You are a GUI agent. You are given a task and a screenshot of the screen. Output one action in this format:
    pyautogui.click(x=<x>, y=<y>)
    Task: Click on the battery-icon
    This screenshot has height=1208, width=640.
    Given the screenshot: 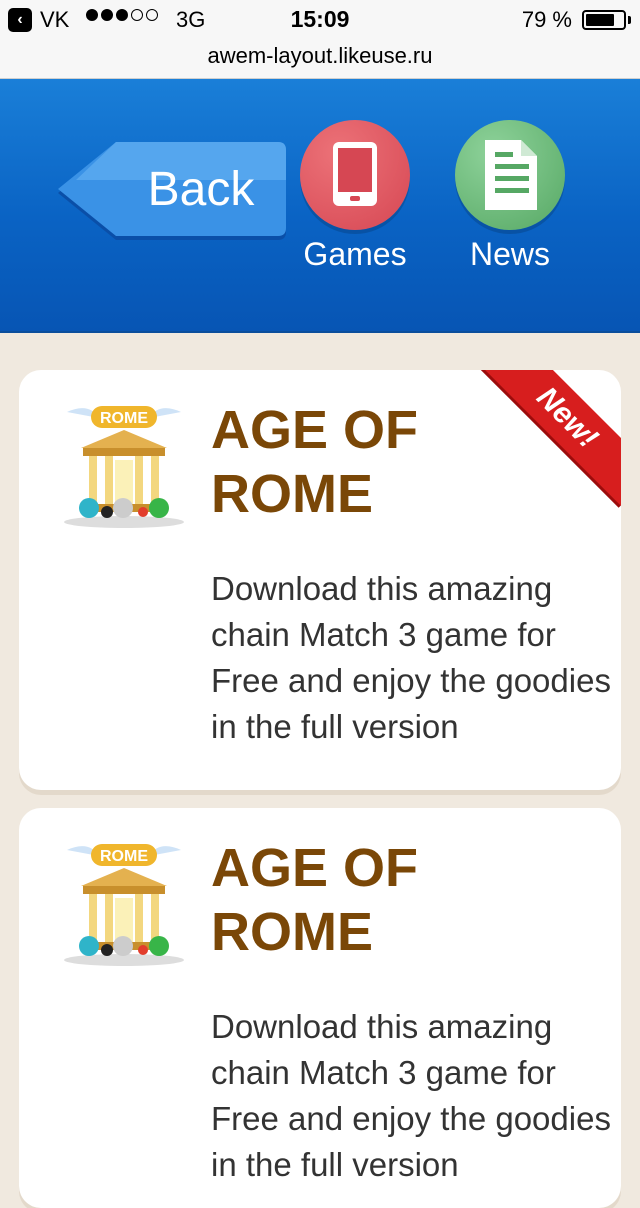 What is the action you would take?
    pyautogui.click(x=604, y=20)
    